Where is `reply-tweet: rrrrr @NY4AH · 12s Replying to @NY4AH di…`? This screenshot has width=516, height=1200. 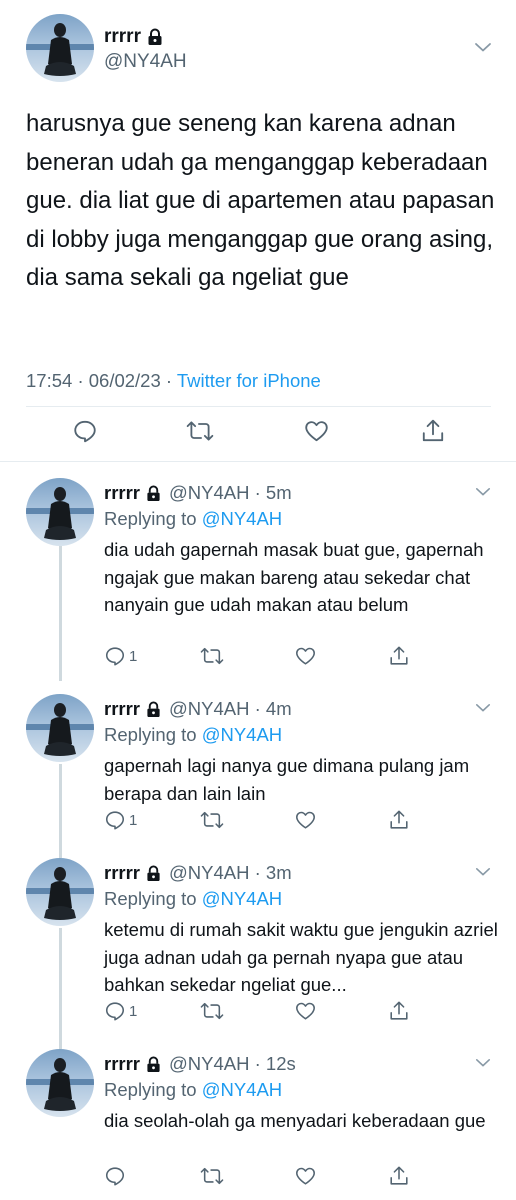 reply-tweet: rrrrr @NY4AH · 12s Replying to @NY4AH di… is located at coordinates (258, 1124).